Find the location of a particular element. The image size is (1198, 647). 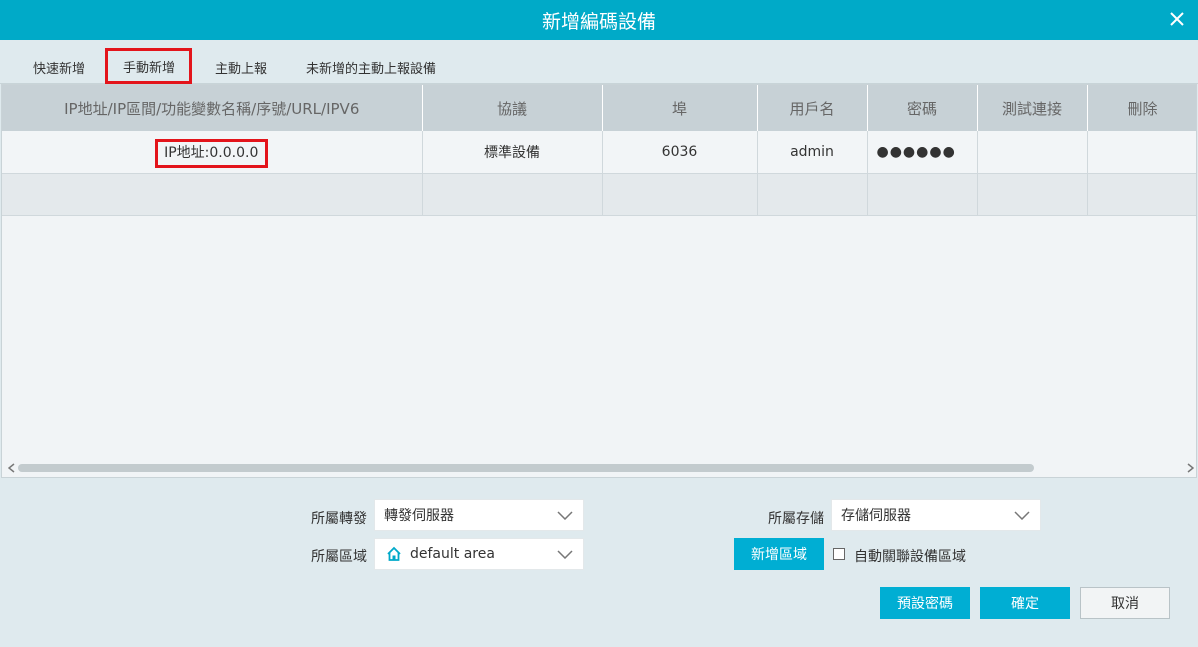

address-cell: IP地址:0.0.0.0 is located at coordinates (212, 152).